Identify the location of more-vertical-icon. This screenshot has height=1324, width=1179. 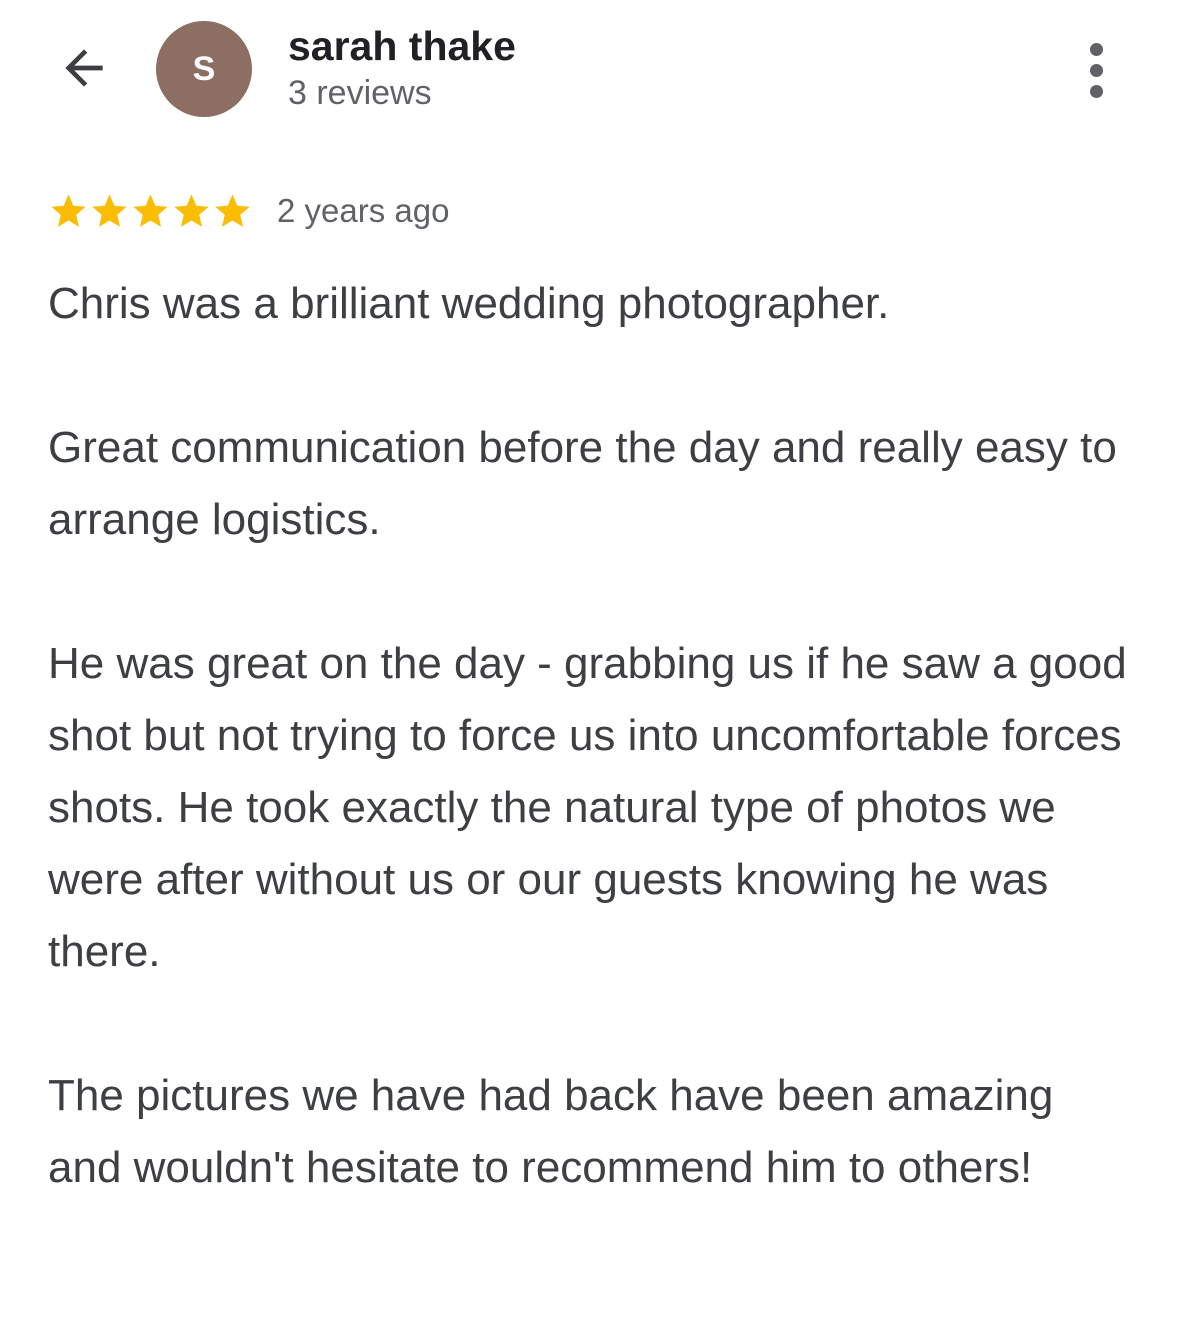
(1096, 49).